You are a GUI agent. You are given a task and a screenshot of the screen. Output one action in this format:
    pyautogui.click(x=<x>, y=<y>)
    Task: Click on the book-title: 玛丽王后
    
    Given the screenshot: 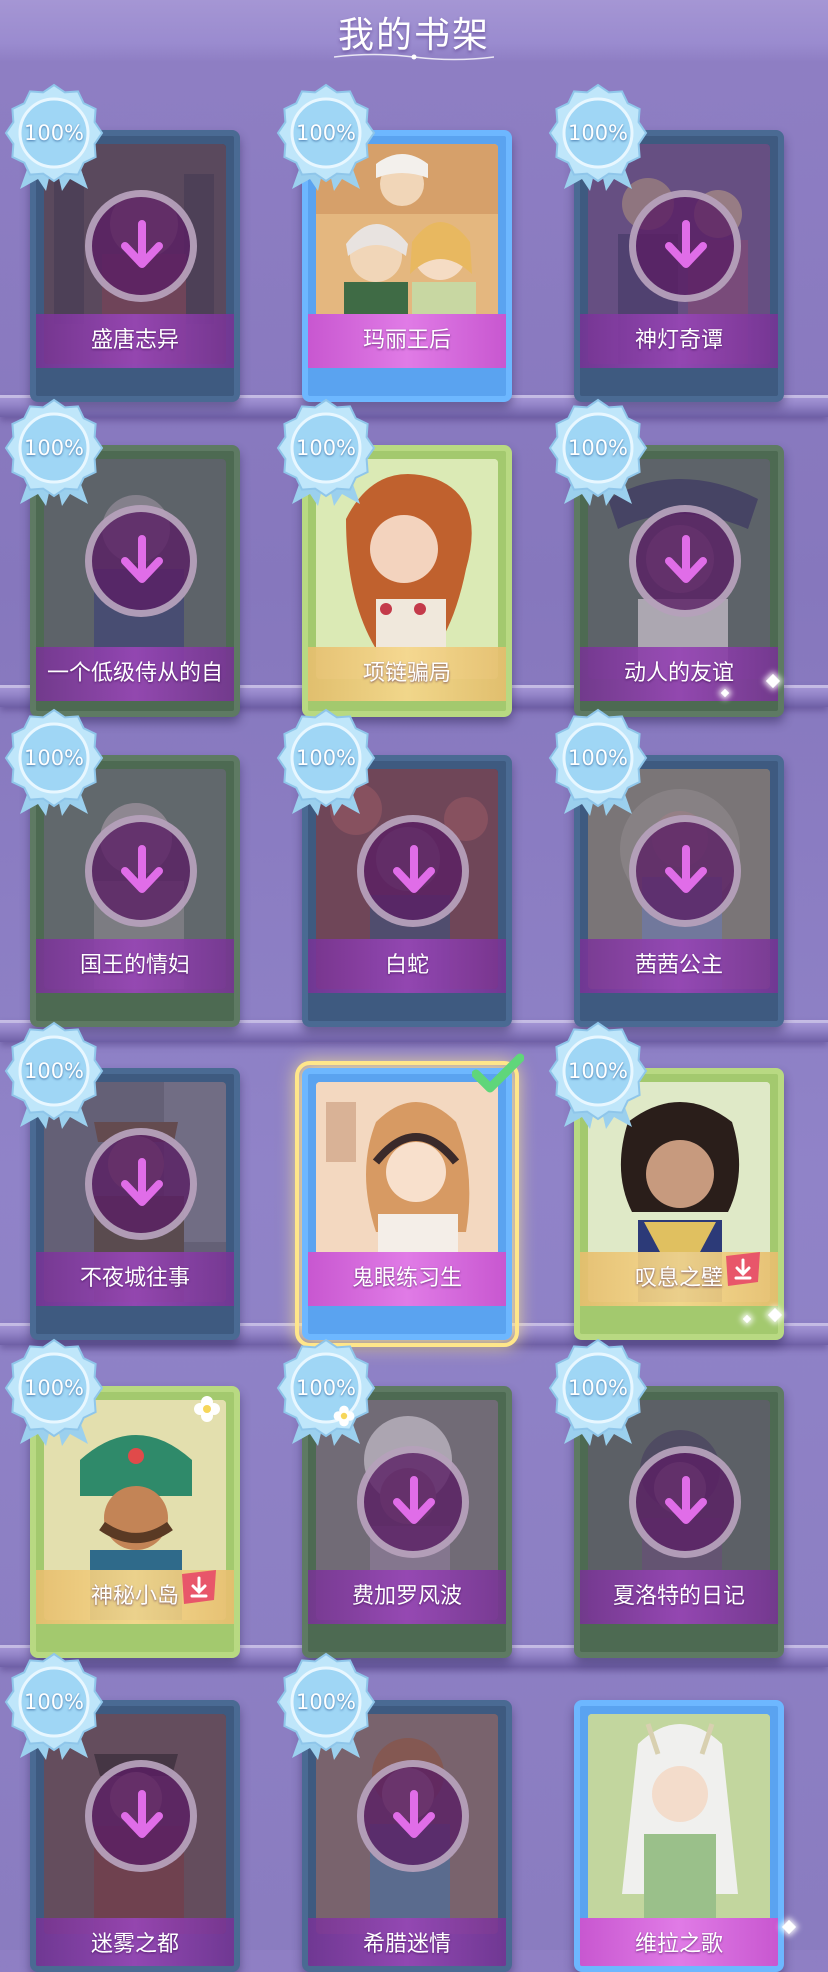 What is the action you would take?
    pyautogui.click(x=407, y=341)
    